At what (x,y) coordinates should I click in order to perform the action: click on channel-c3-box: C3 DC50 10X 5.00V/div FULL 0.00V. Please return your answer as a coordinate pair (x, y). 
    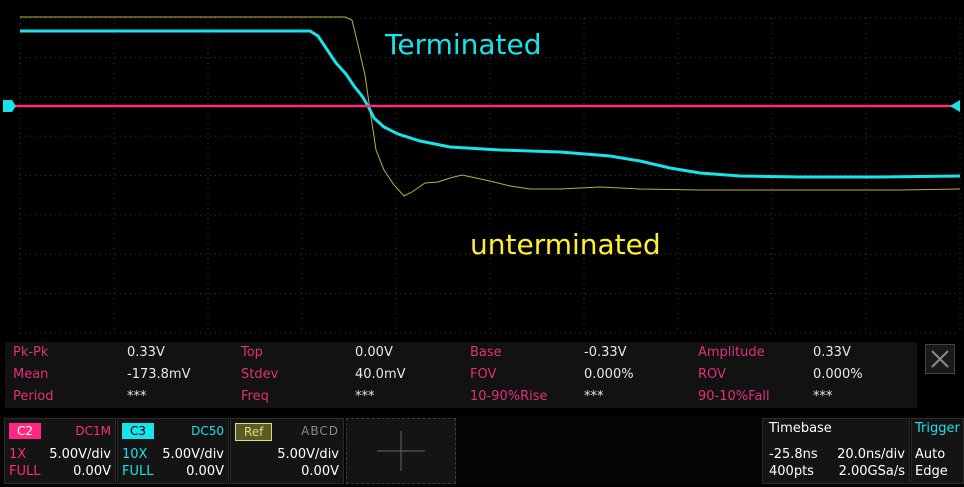
    Looking at the image, I should click on (173, 451).